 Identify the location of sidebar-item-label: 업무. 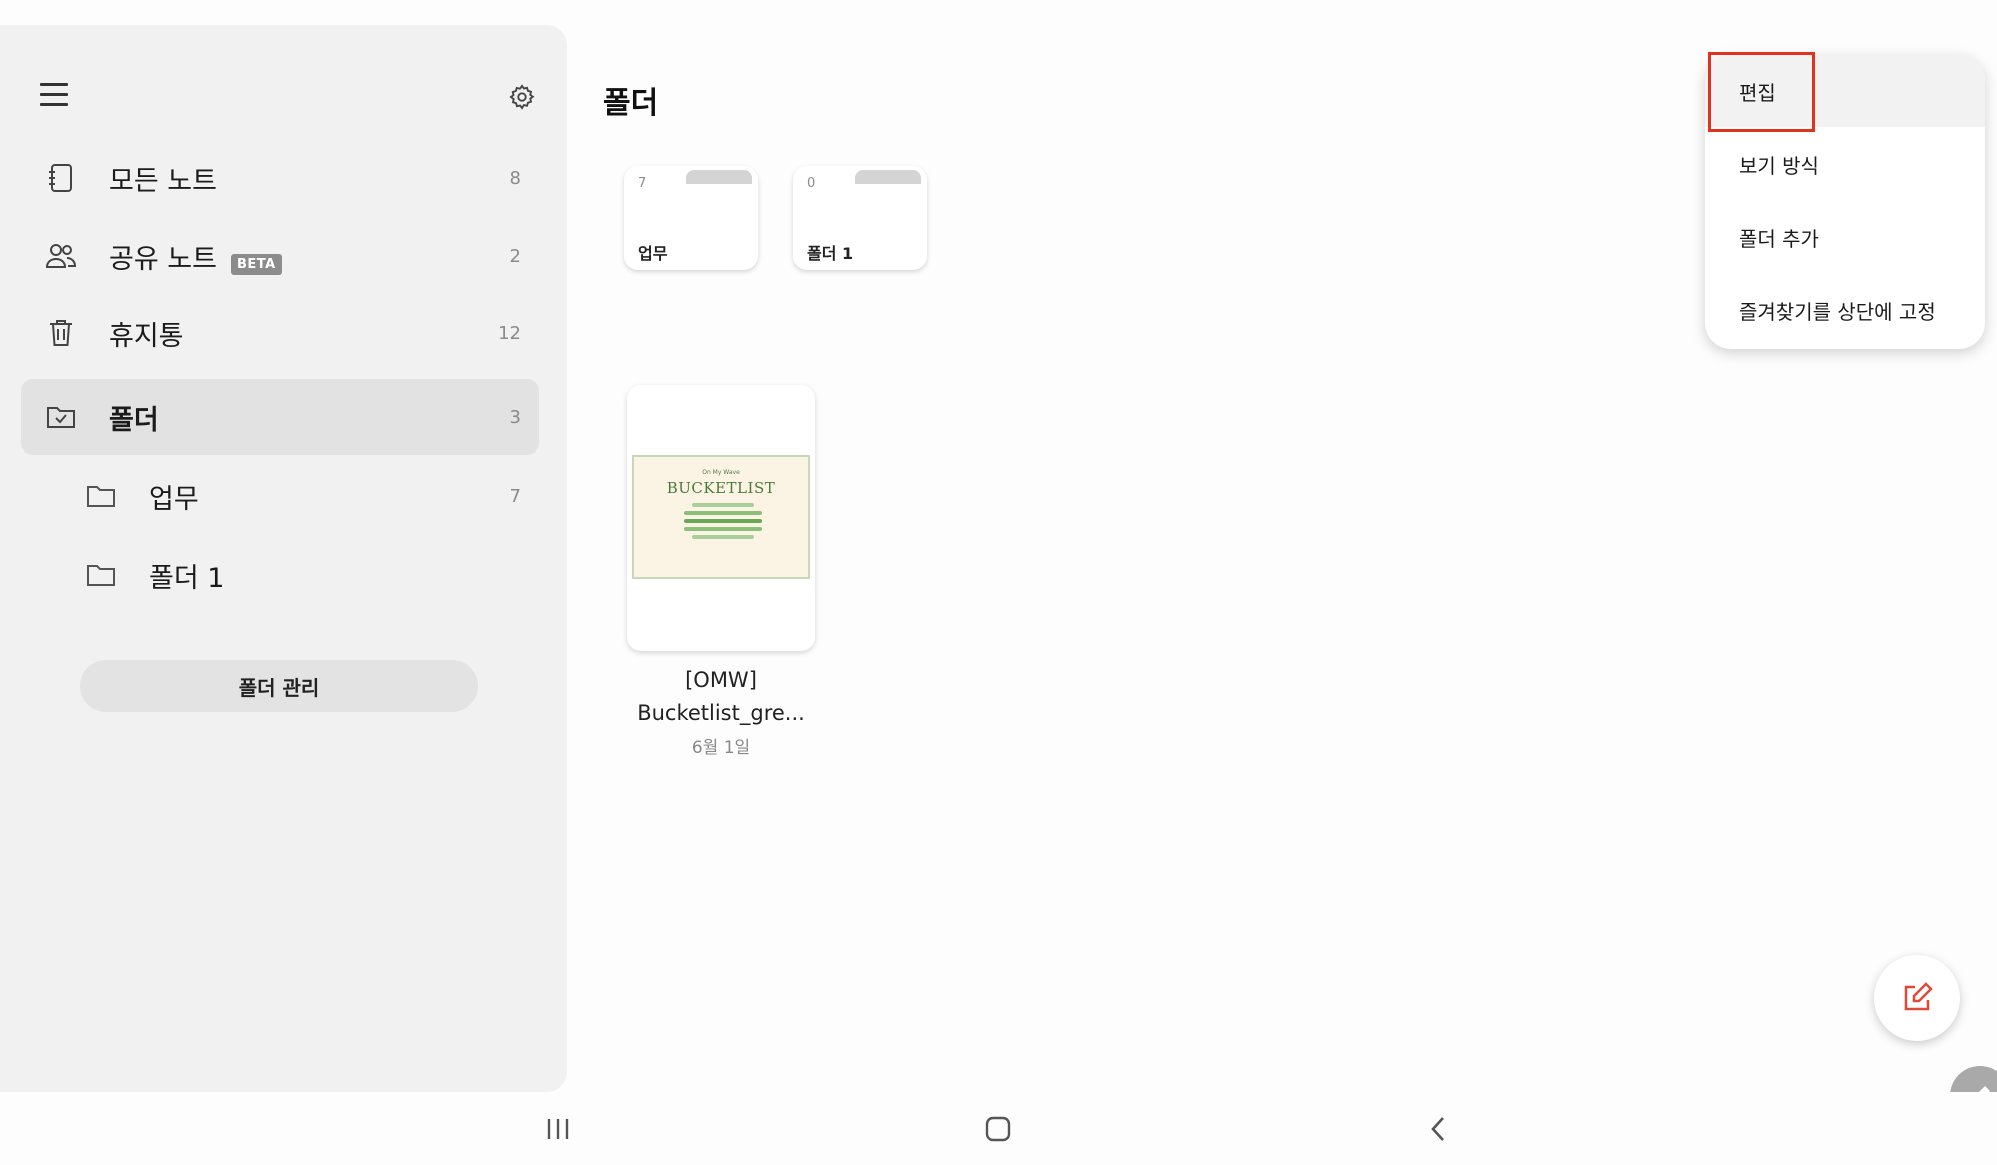
(174, 499).